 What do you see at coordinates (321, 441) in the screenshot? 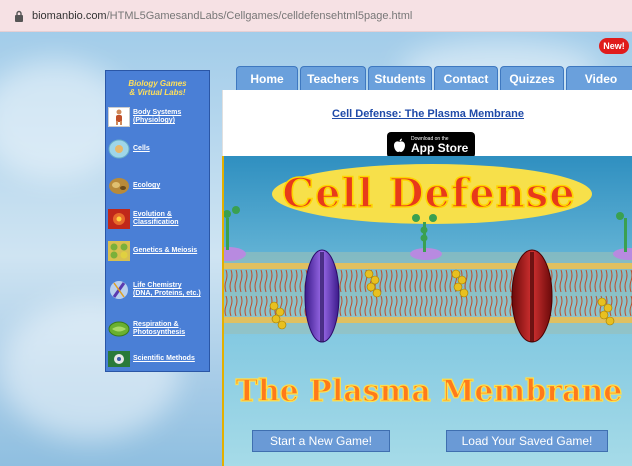
I see `start-new-game-button: Start a New Game!` at bounding box center [321, 441].